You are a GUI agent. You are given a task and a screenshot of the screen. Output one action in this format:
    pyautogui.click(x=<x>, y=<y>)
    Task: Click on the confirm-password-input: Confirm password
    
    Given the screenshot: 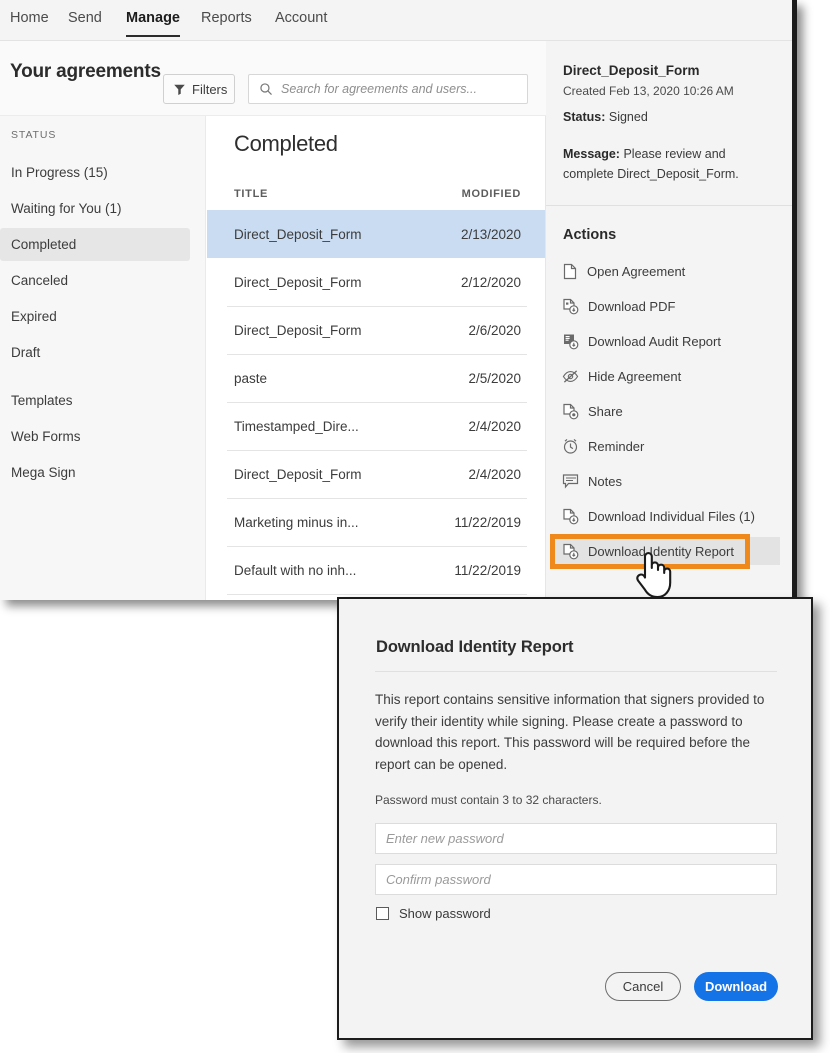 What is the action you would take?
    pyautogui.click(x=576, y=879)
    